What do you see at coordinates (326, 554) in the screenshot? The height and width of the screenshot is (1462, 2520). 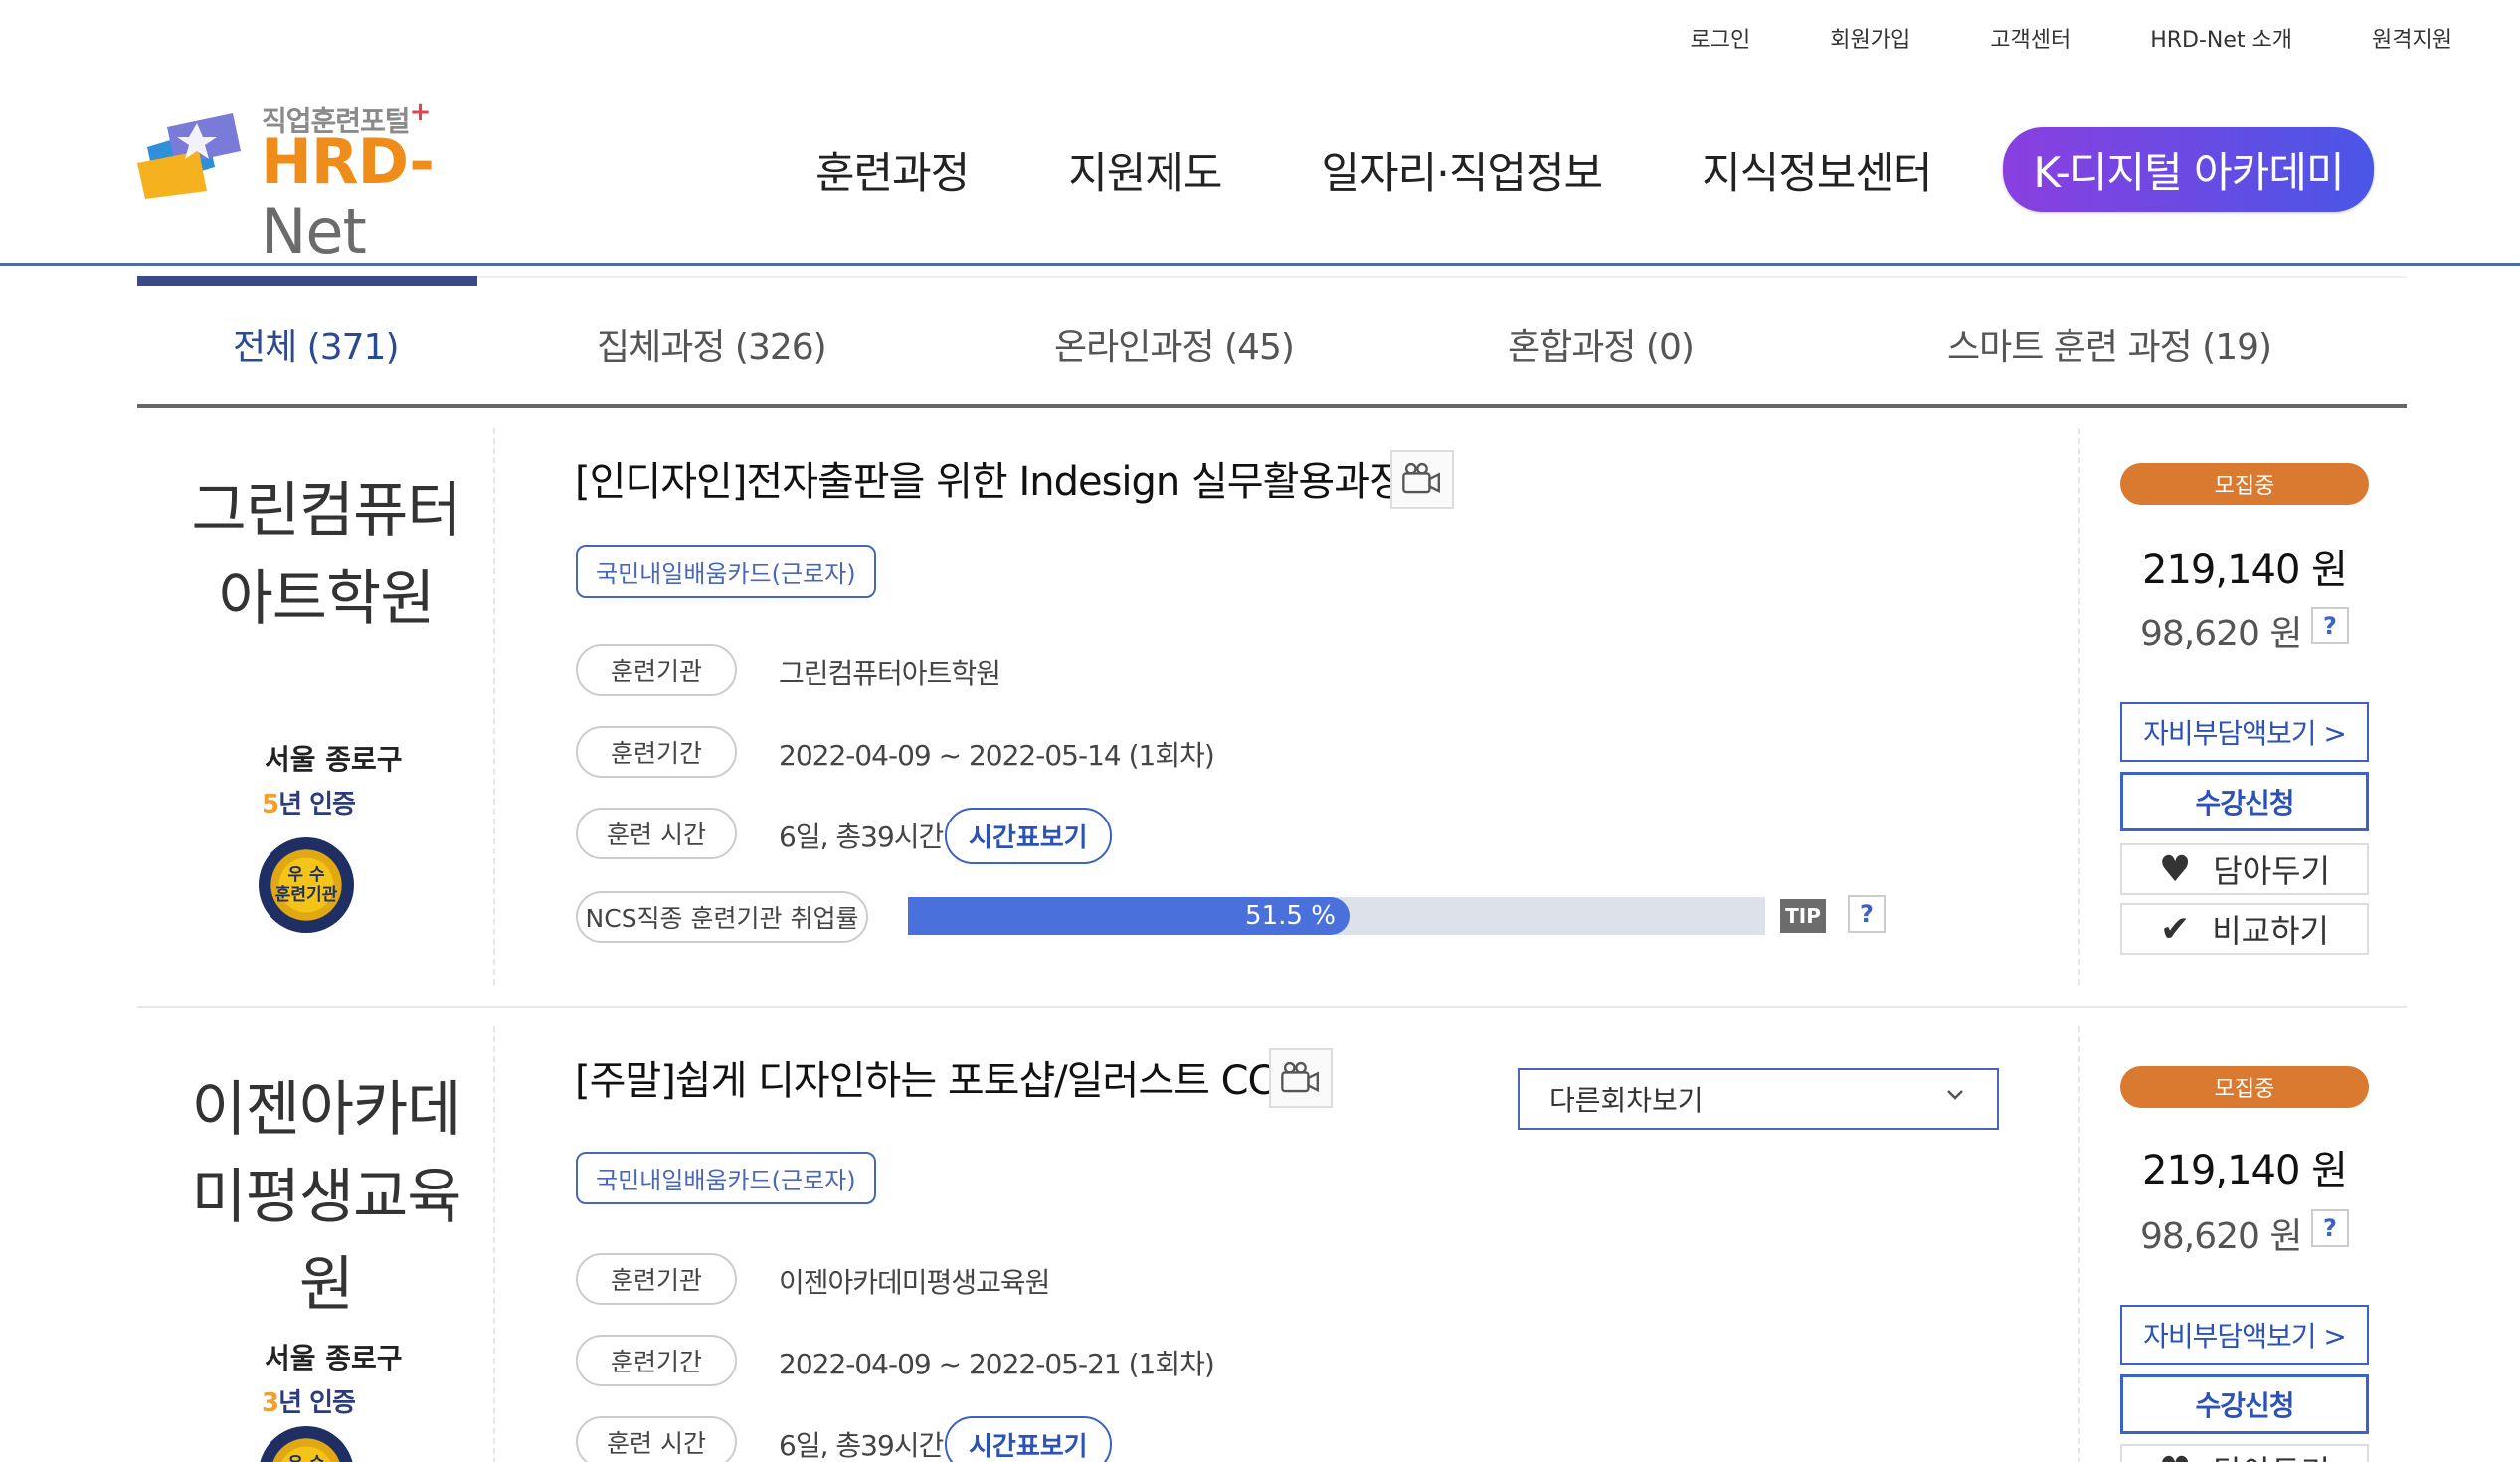 I see `institution-name: 그린컴퓨터 아트학원` at bounding box center [326, 554].